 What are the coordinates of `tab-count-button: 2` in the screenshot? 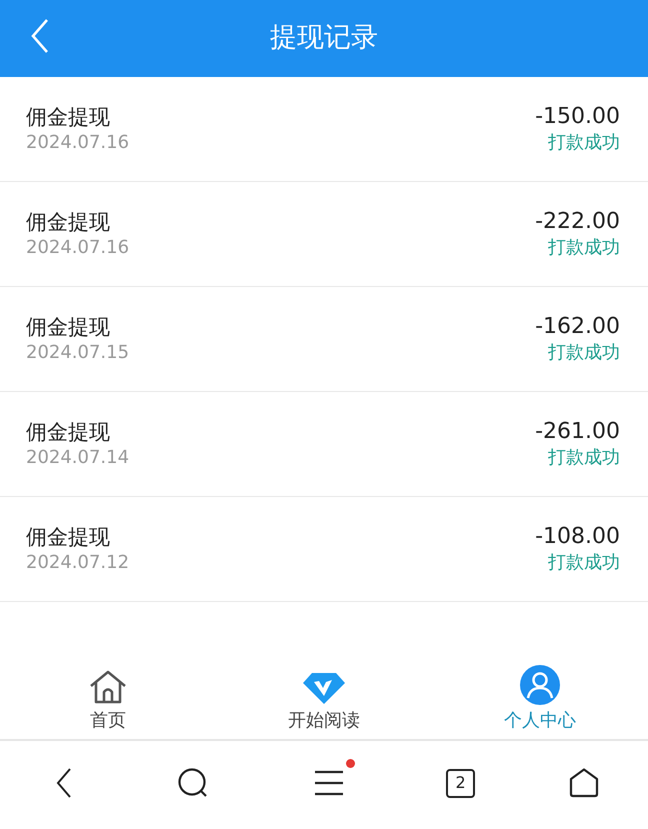 It's located at (461, 783).